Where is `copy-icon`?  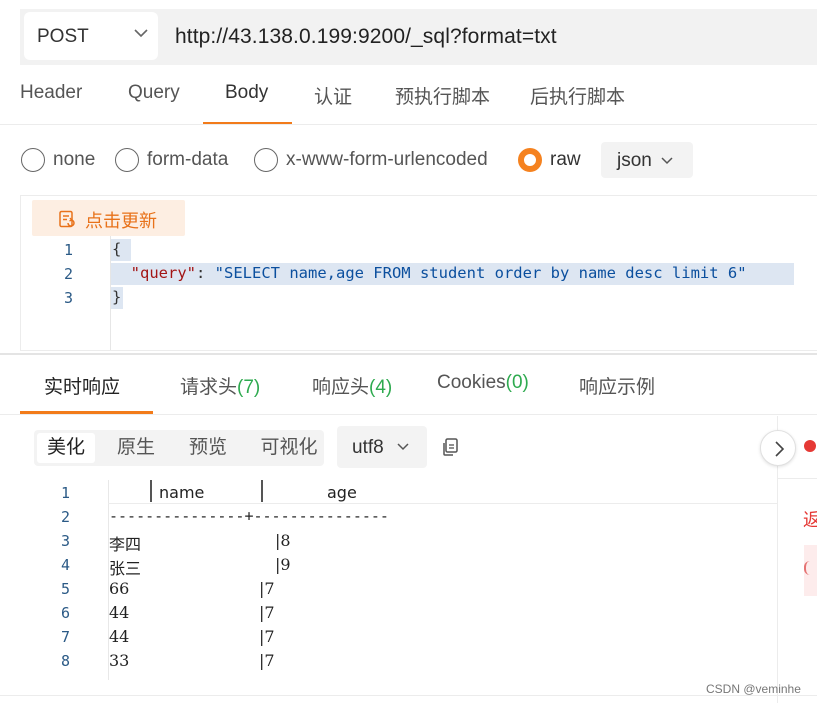
copy-icon is located at coordinates (450, 447).